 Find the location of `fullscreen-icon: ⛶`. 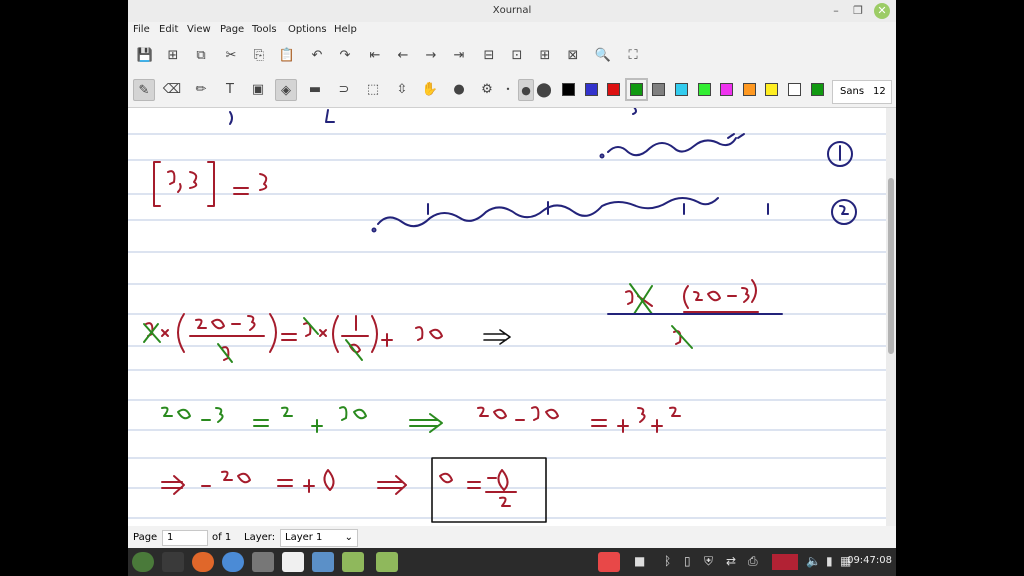

fullscreen-icon: ⛶ is located at coordinates (633, 56).